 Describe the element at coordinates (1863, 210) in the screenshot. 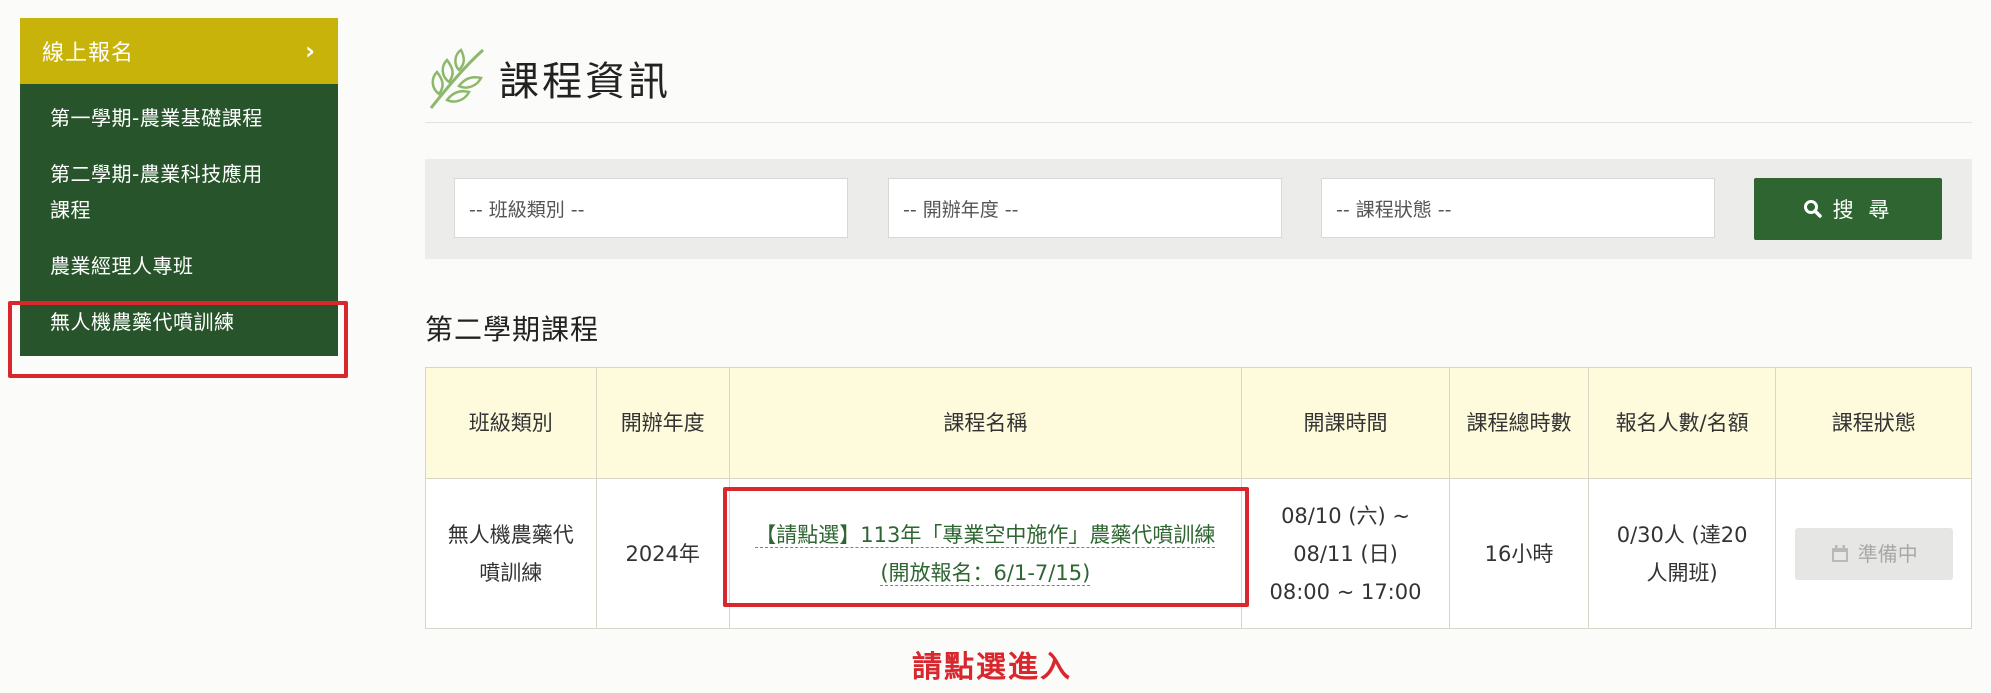

I see `search-button-label: 搜 尋` at that location.